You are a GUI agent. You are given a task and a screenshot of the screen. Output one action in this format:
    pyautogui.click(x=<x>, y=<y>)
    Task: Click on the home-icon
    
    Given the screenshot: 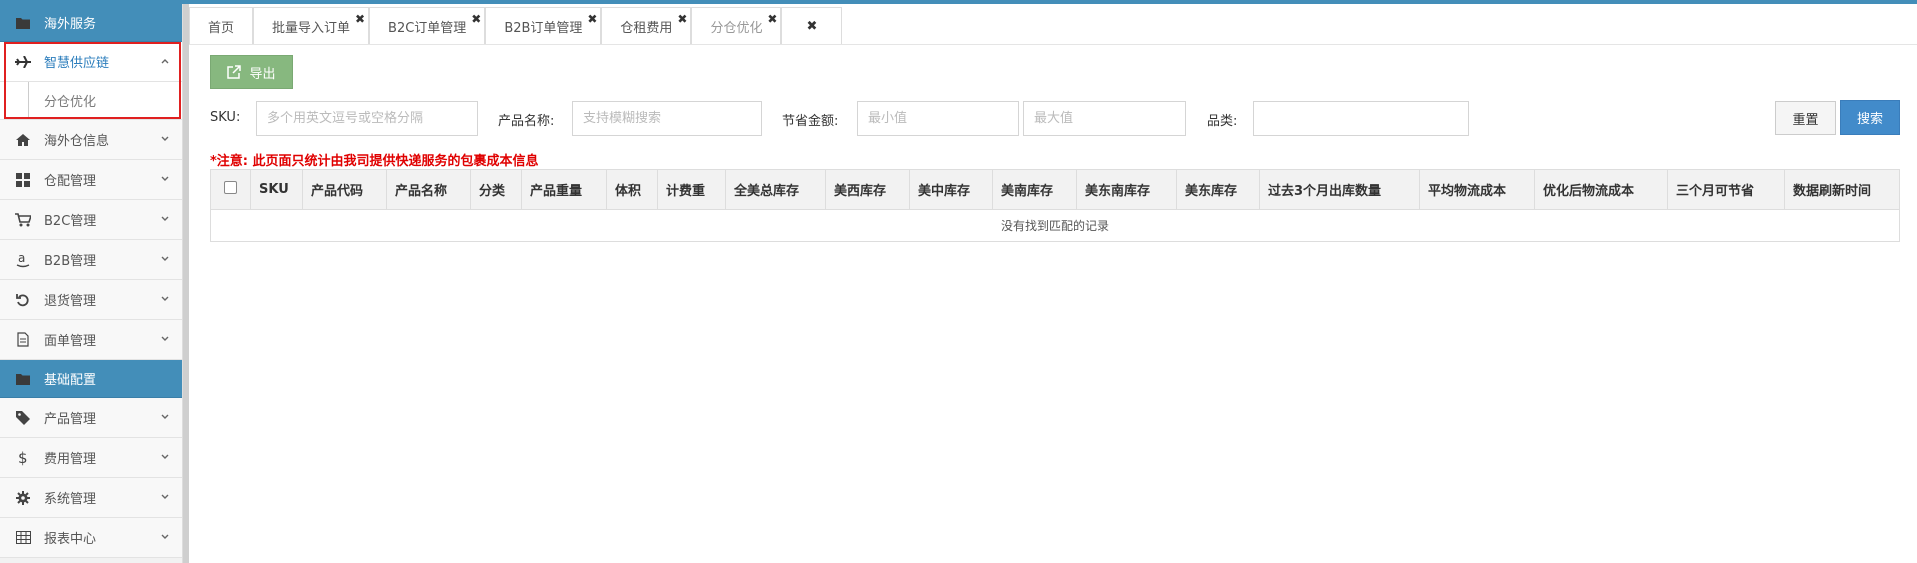 What is the action you would take?
    pyautogui.click(x=23, y=139)
    